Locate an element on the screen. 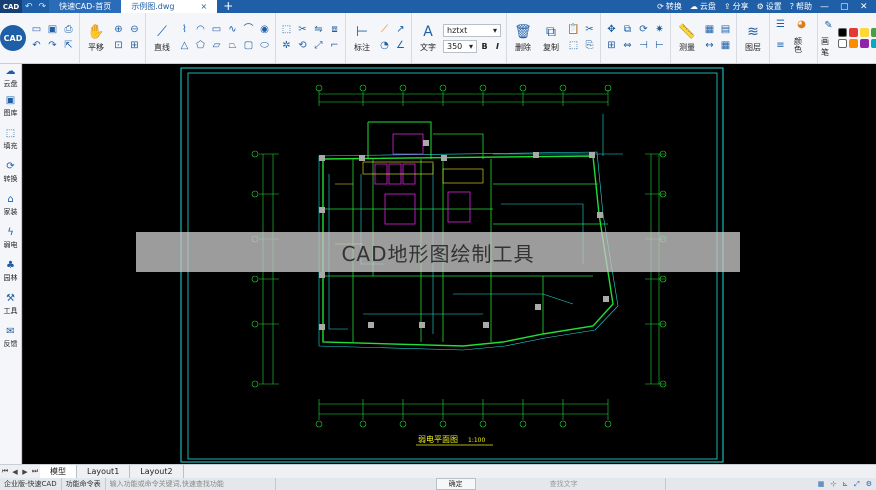 Image resolution: width=876 pixels, height=490 pixels. tab-model: 模型 is located at coordinates (58, 471).